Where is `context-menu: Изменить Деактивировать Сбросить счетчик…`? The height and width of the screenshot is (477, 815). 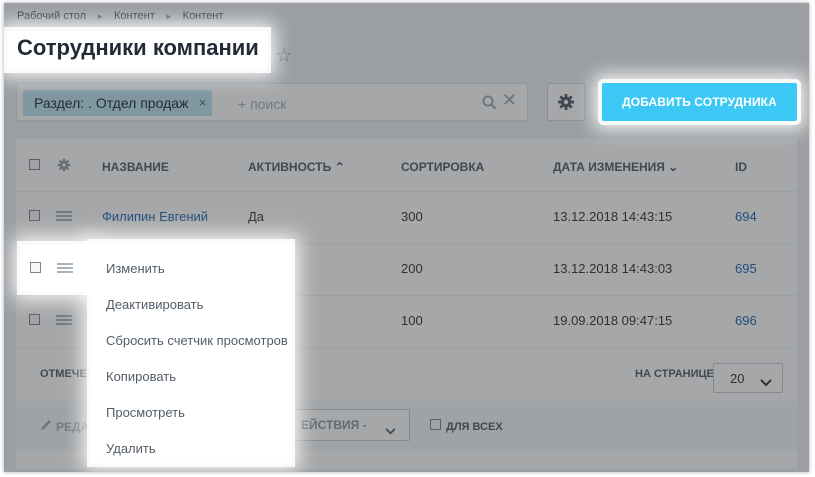
context-menu: Изменить Деактивировать Сбросить счетчик… is located at coordinates (191, 353).